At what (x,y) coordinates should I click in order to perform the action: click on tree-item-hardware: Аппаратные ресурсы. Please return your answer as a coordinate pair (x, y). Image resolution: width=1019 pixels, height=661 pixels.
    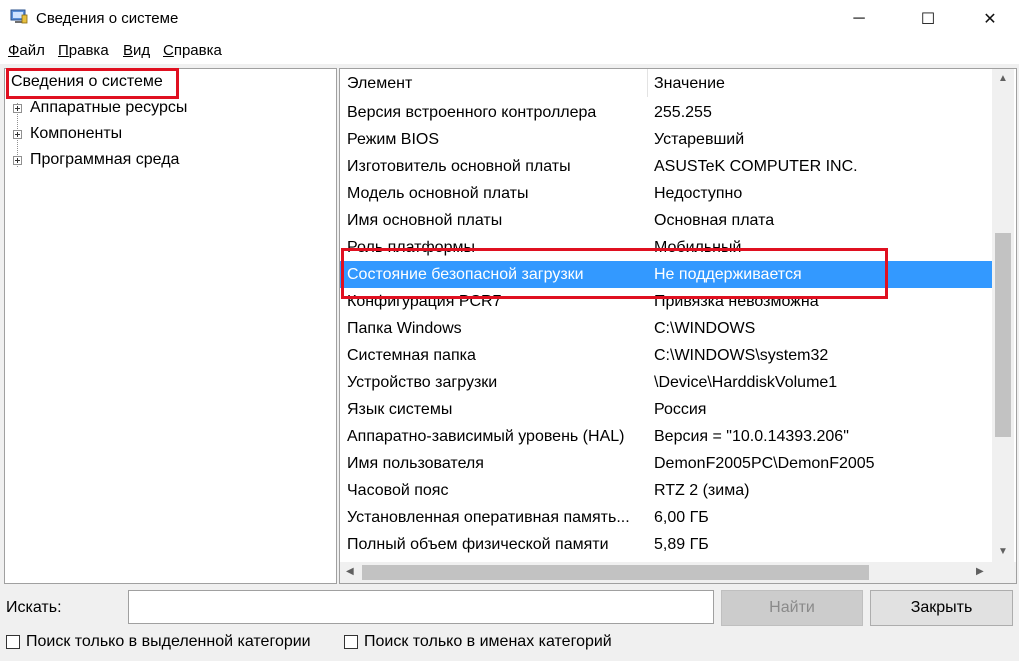
    Looking at the image, I should click on (100, 108).